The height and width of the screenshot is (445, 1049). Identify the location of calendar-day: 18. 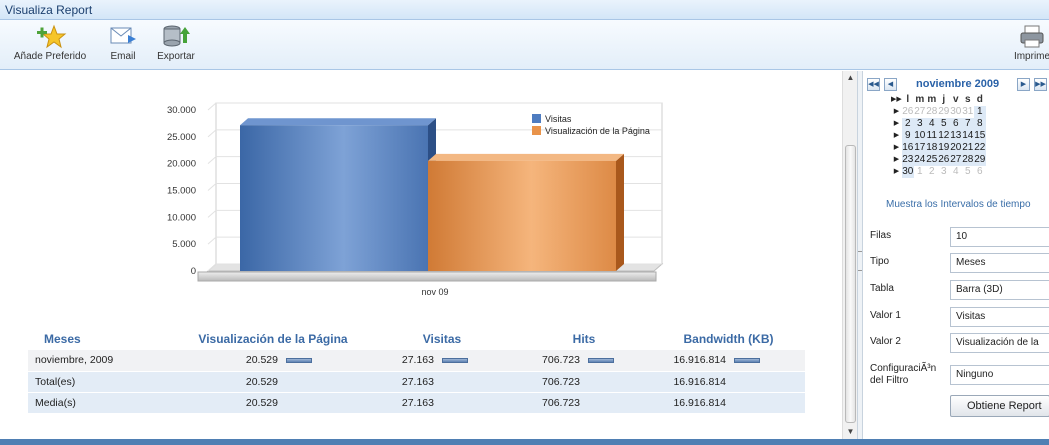
(931, 148).